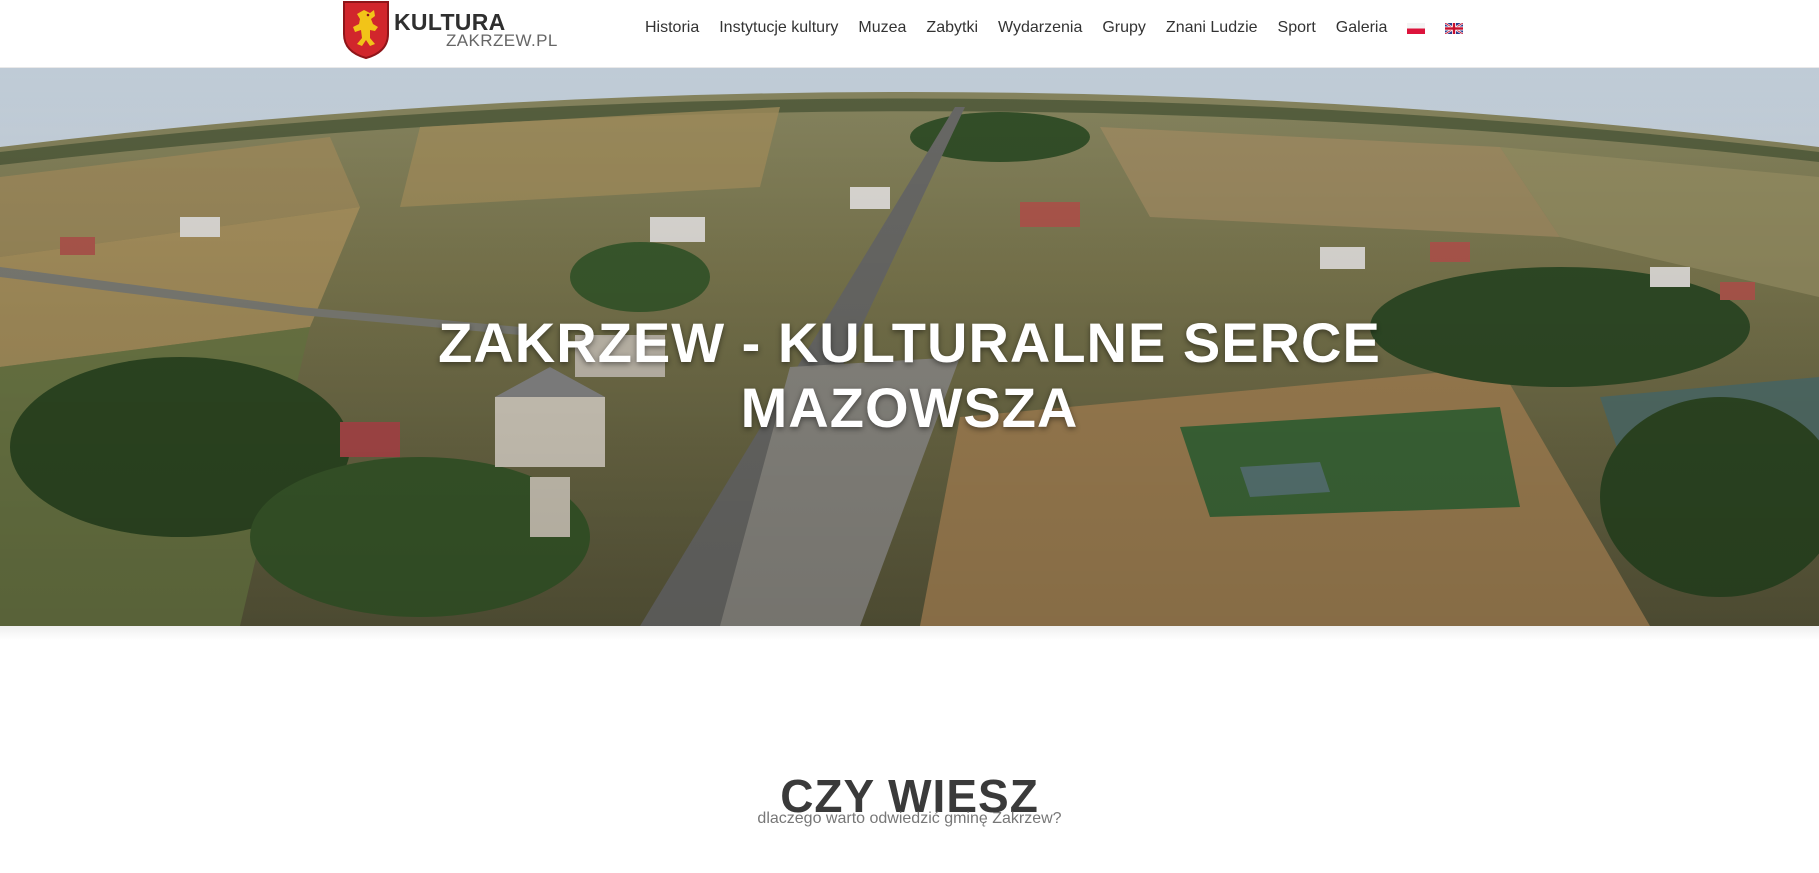 This screenshot has width=1819, height=873. I want to click on hero-title-line-2: MAZOWSZA, so click(909, 407).